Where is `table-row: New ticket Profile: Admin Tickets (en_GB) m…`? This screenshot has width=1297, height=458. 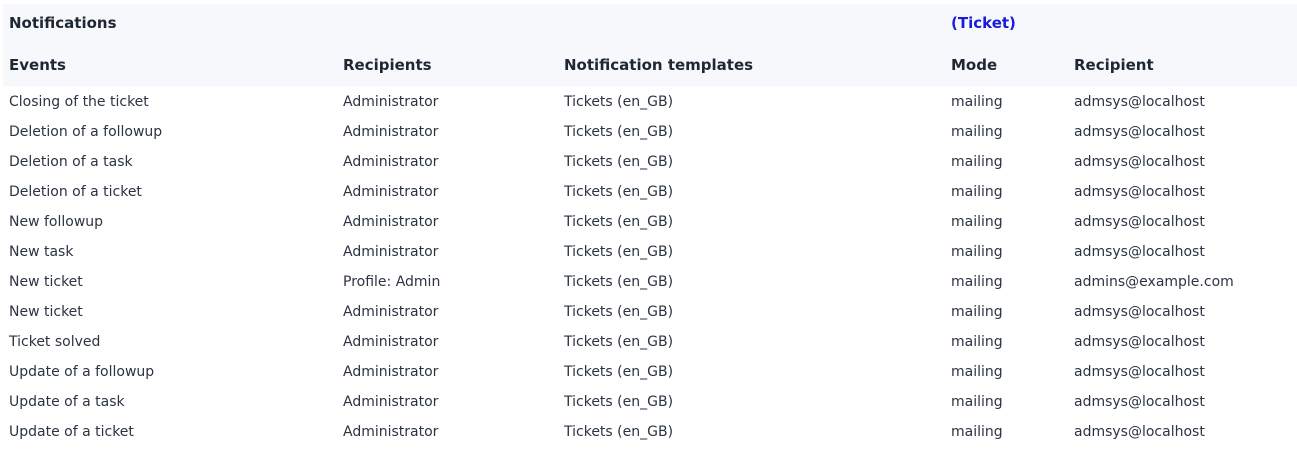 table-row: New ticket Profile: Admin Tickets (en_GB) m… is located at coordinates (648, 282).